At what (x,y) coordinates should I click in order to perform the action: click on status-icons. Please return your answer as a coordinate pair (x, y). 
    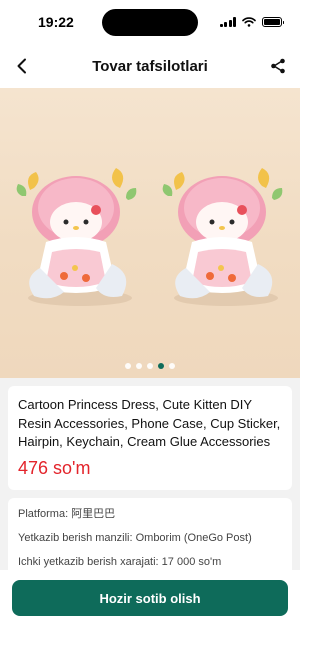
    Looking at the image, I should click on (251, 22).